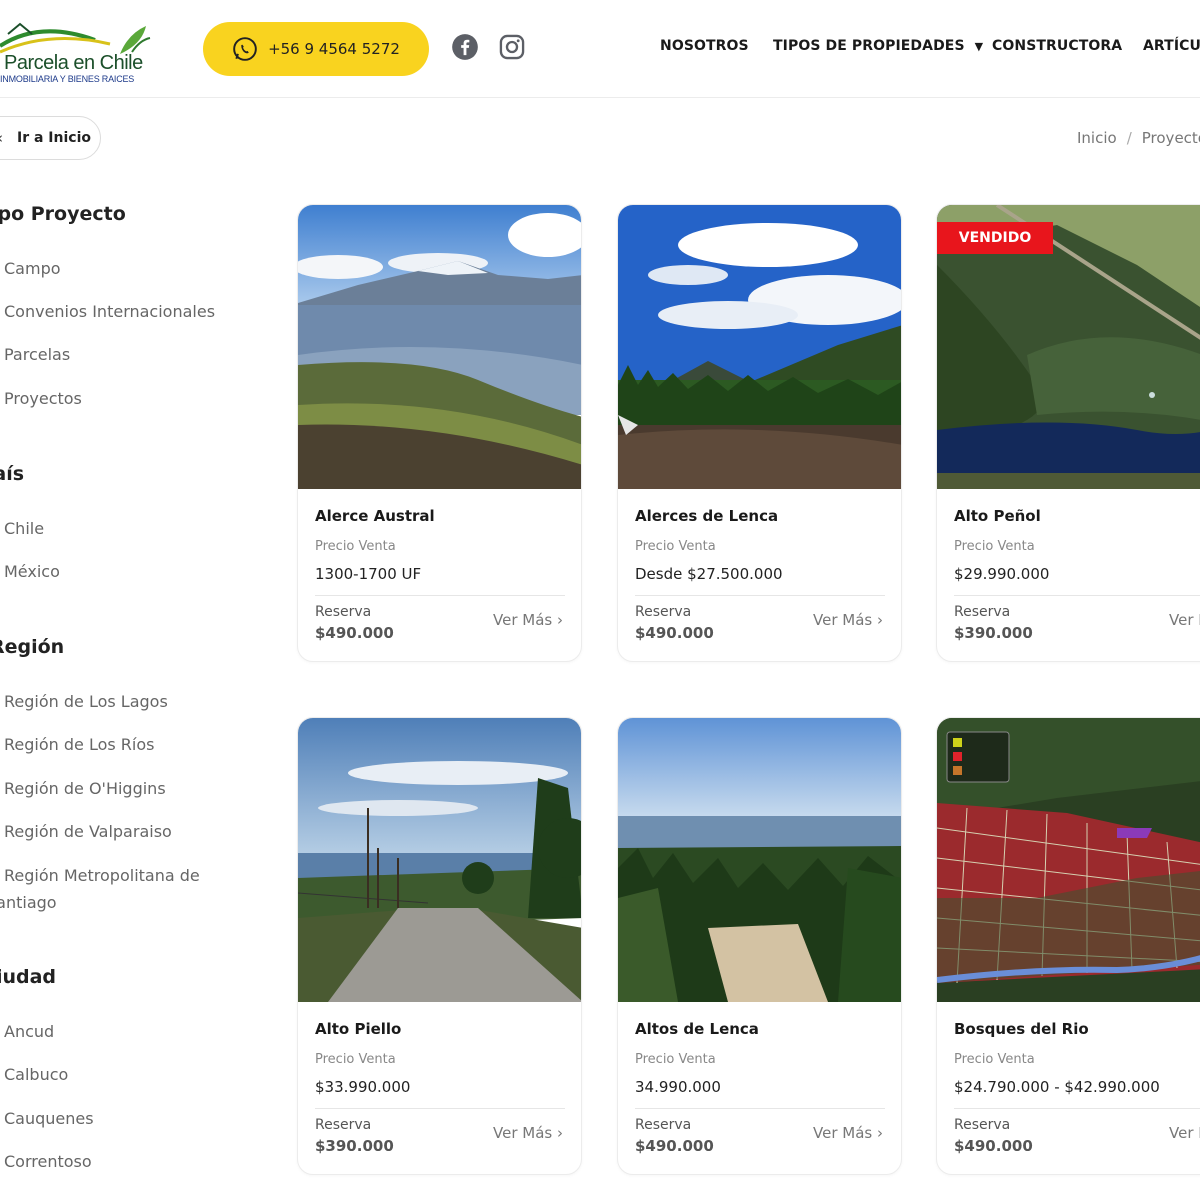 The image size is (1200, 1200). I want to click on whatsapp-phone-button: +56 9 4564 5272, so click(316, 49).